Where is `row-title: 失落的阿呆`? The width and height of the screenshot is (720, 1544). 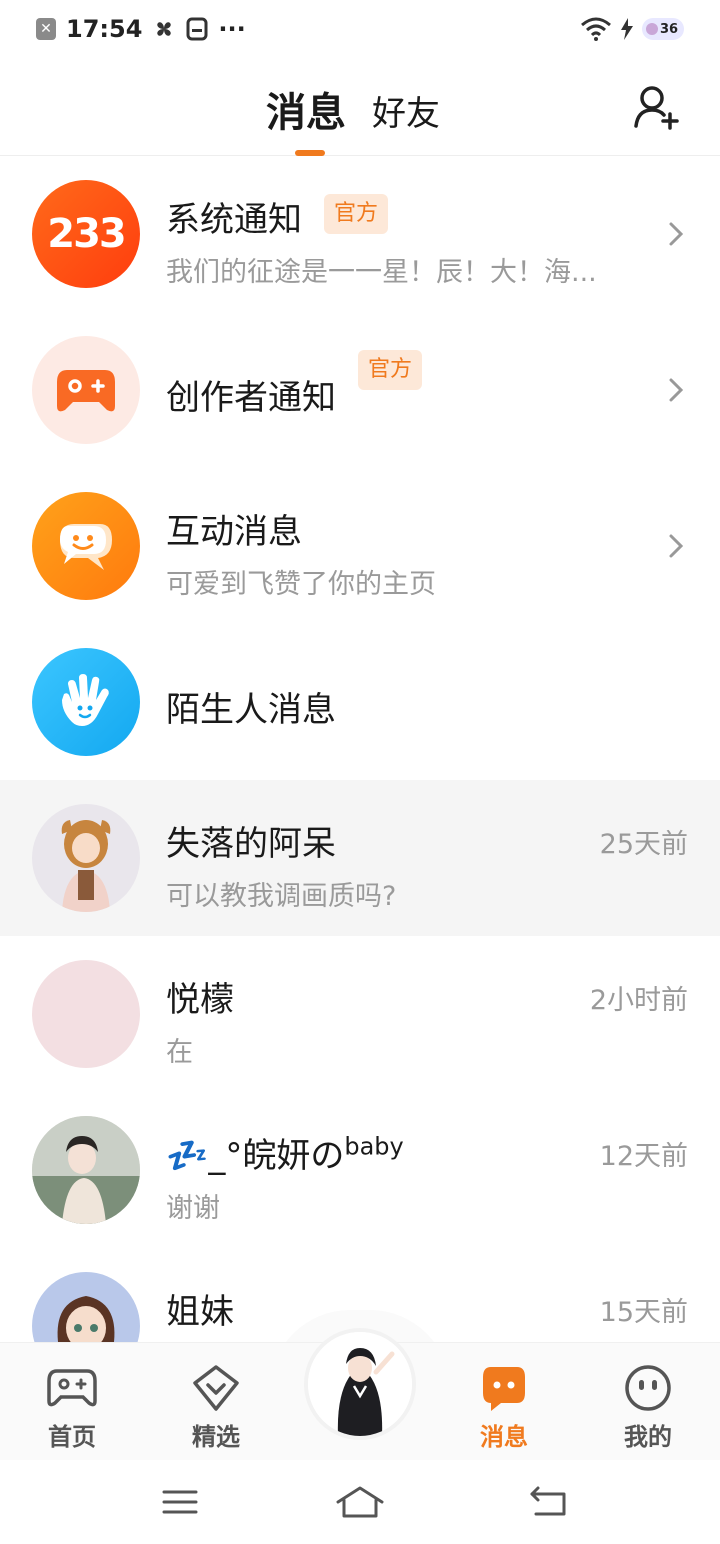 row-title: 失落的阿呆 is located at coordinates (251, 844).